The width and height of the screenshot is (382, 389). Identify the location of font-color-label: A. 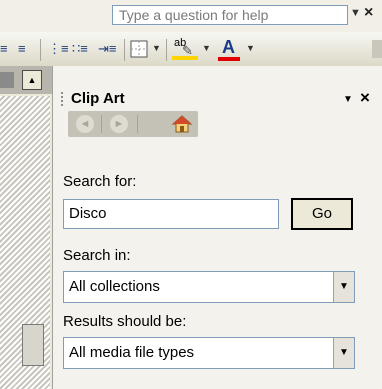
(228, 47).